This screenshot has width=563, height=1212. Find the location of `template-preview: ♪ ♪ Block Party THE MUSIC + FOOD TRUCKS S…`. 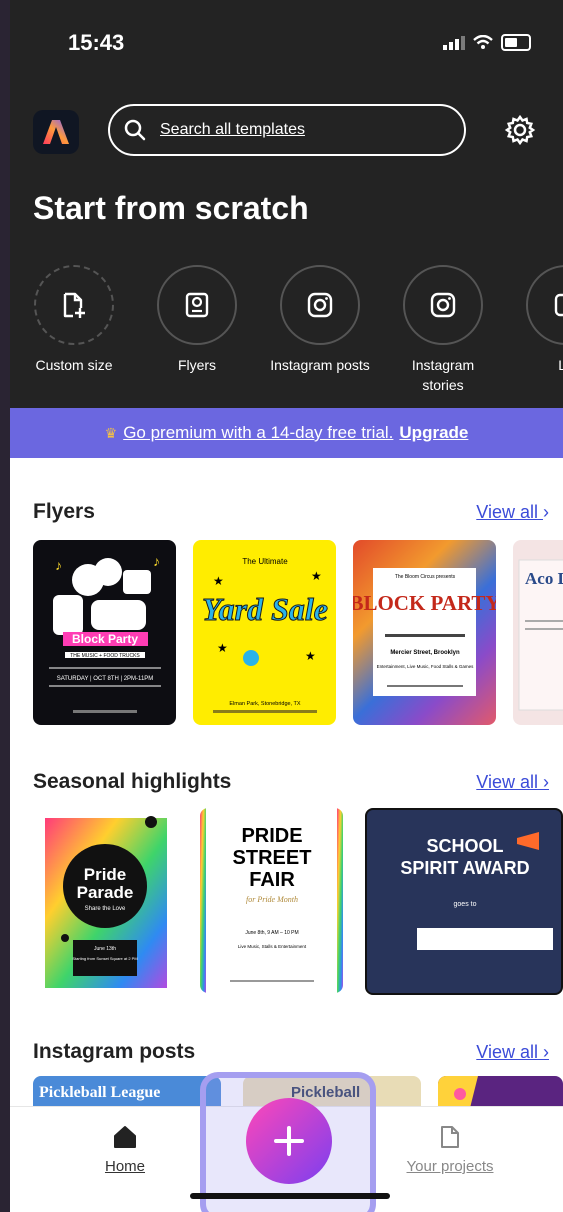

template-preview: ♪ ♪ Block Party THE MUSIC + FOOD TRUCKS S… is located at coordinates (105, 633).